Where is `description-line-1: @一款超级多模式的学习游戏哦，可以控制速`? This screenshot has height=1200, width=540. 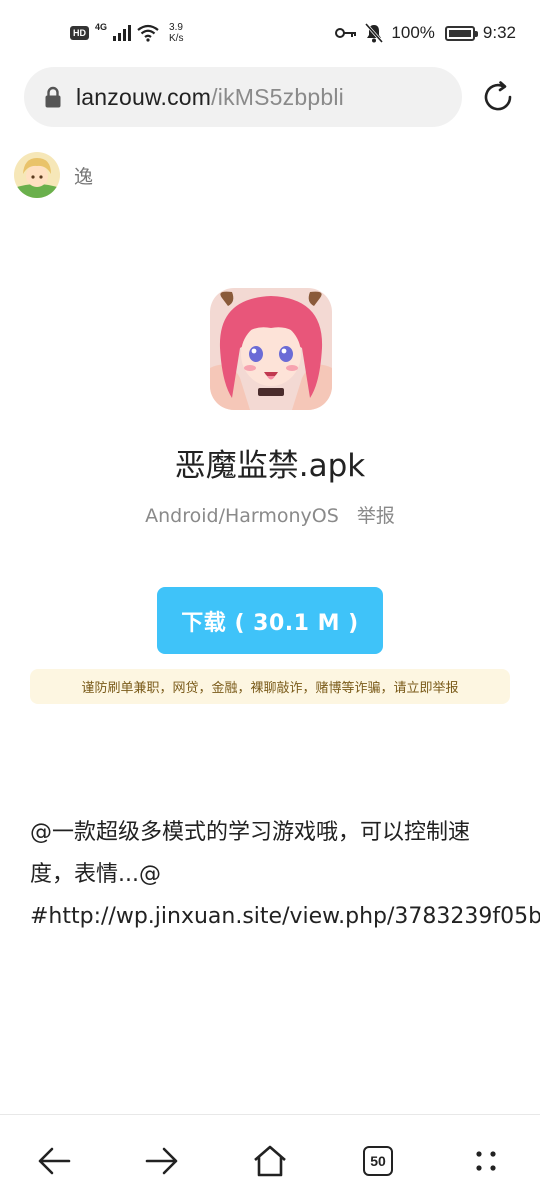
description-line-1: @一款超级多模式的学习游戏哦，可以控制速 is located at coordinates (250, 832).